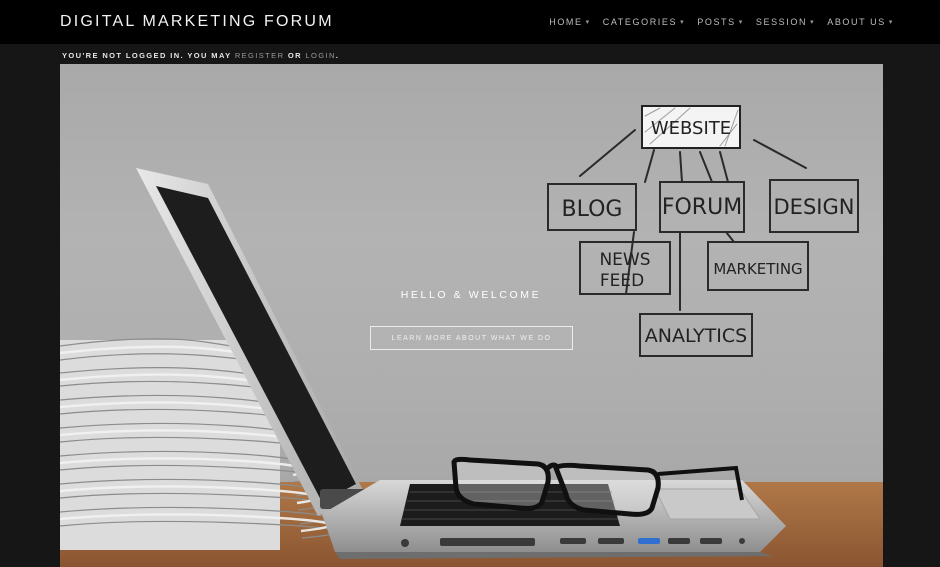  What do you see at coordinates (566, 22) in the screenshot?
I see `nav-home-label: HOME` at bounding box center [566, 22].